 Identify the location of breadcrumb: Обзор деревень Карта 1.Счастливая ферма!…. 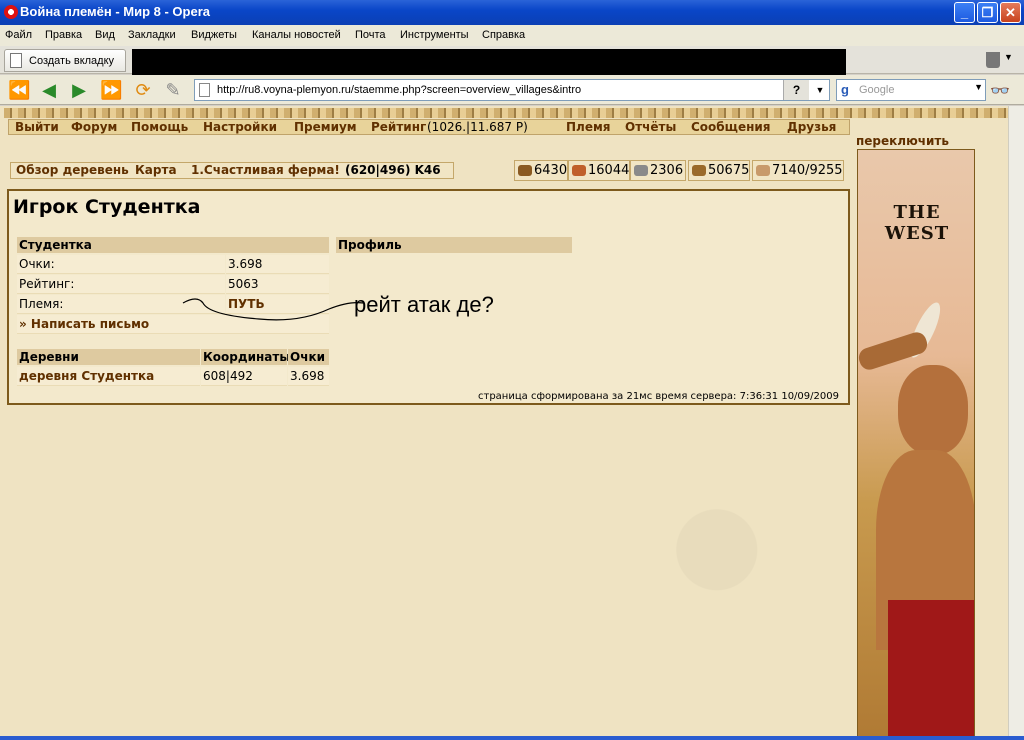
(232, 170).